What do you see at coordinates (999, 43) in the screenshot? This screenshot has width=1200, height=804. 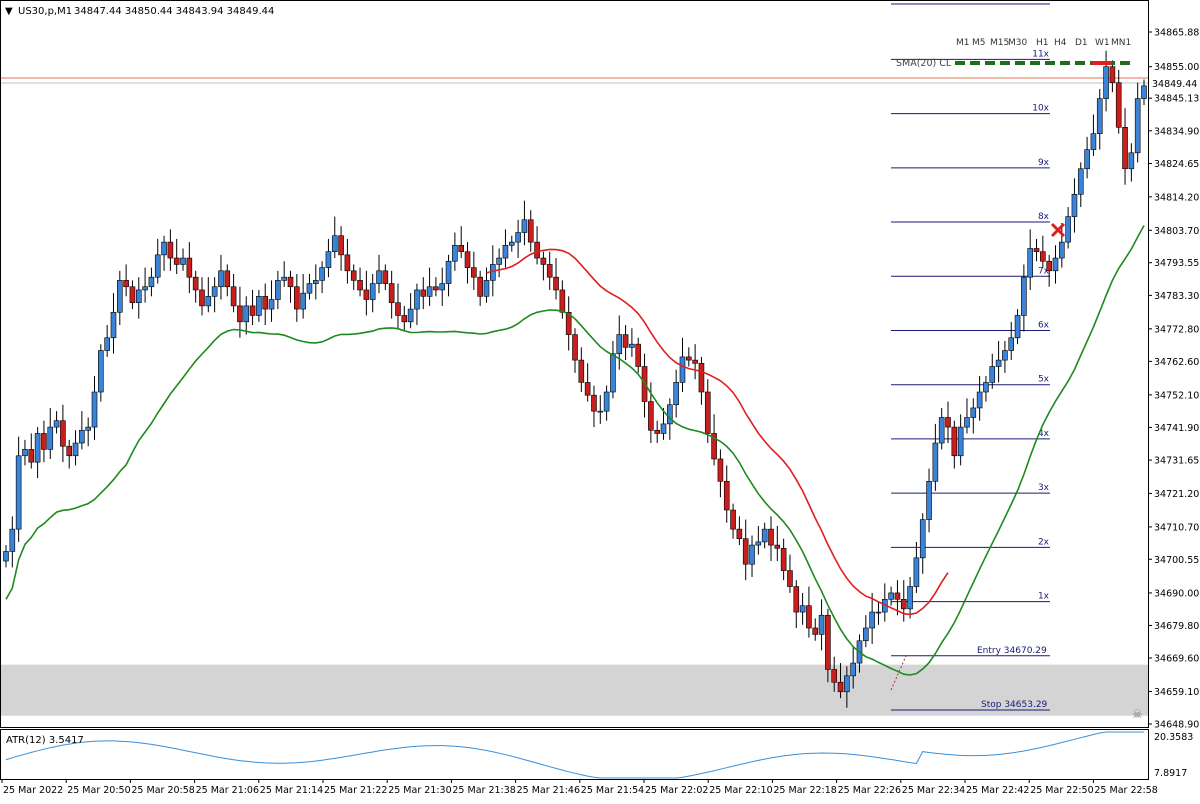 I see `timeframe-button-m15: M15` at bounding box center [999, 43].